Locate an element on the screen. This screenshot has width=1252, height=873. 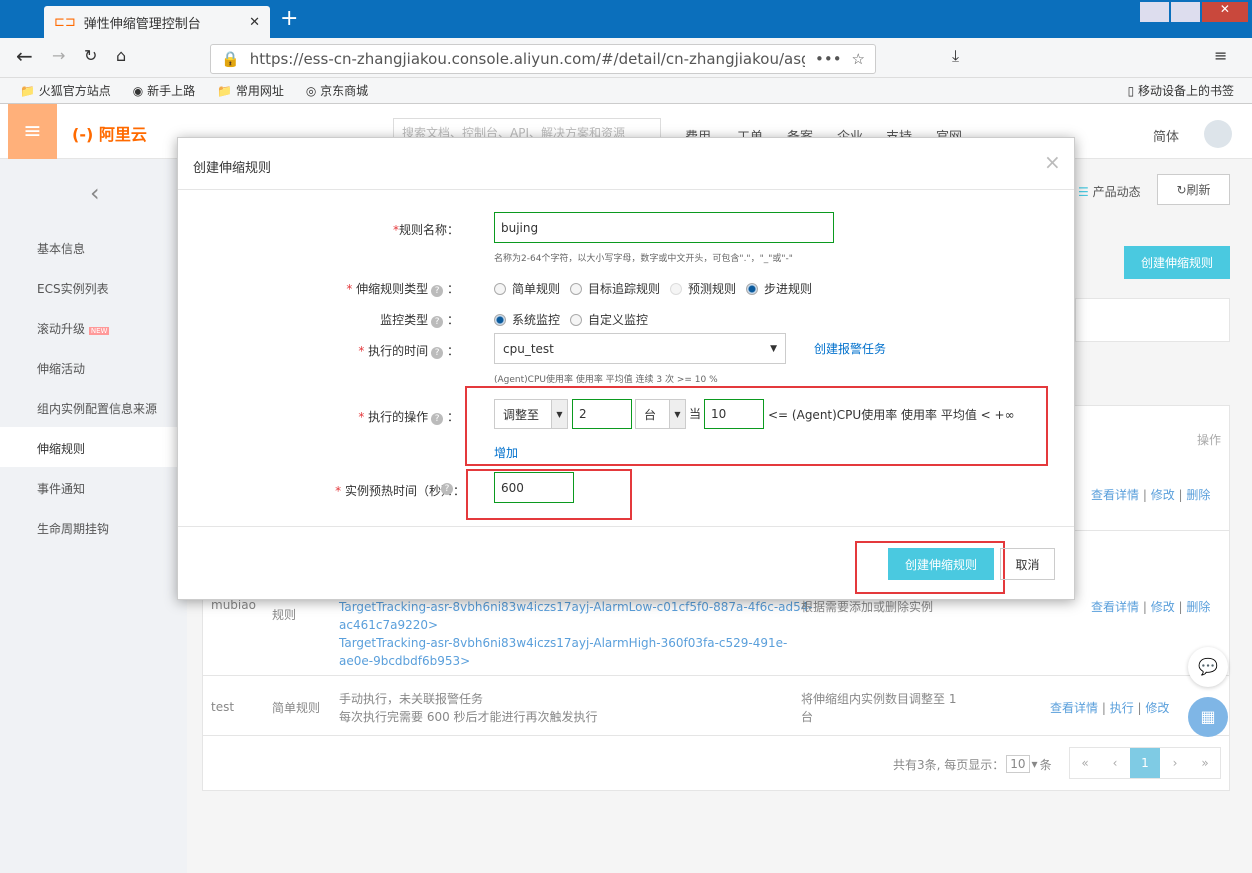
radio-system-monitor: 系统监控 is located at coordinates (527, 319).